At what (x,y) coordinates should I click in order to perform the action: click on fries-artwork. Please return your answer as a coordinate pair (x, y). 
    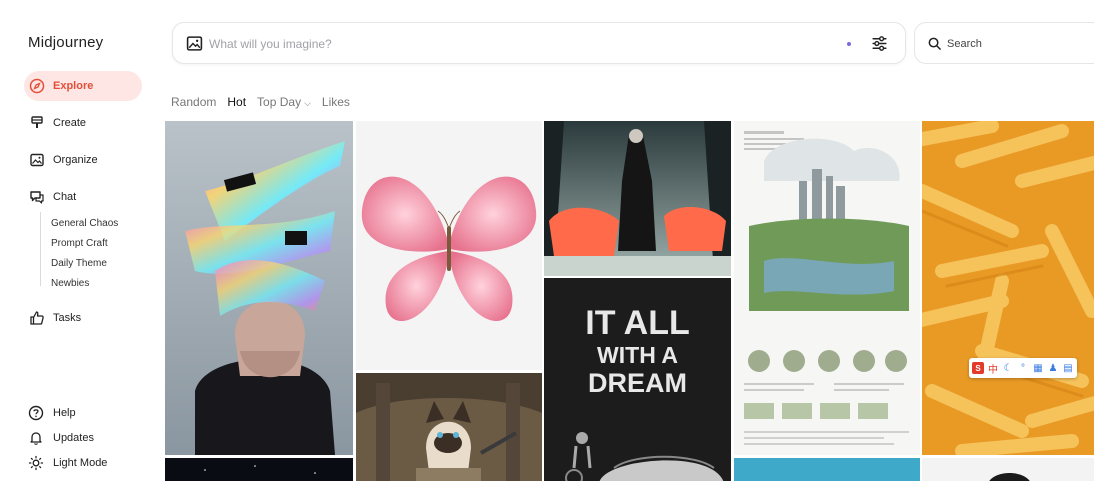
    Looking at the image, I should click on (1008, 288).